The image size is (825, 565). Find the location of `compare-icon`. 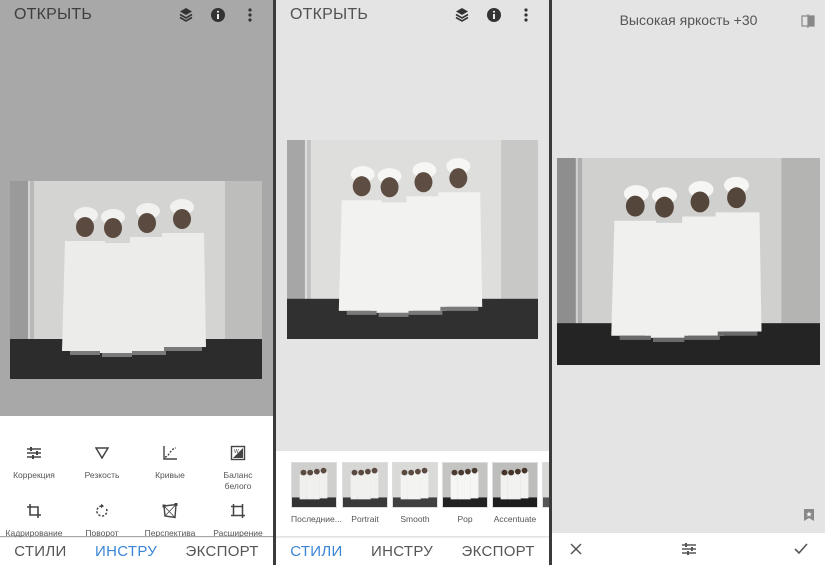

compare-icon is located at coordinates (808, 23).